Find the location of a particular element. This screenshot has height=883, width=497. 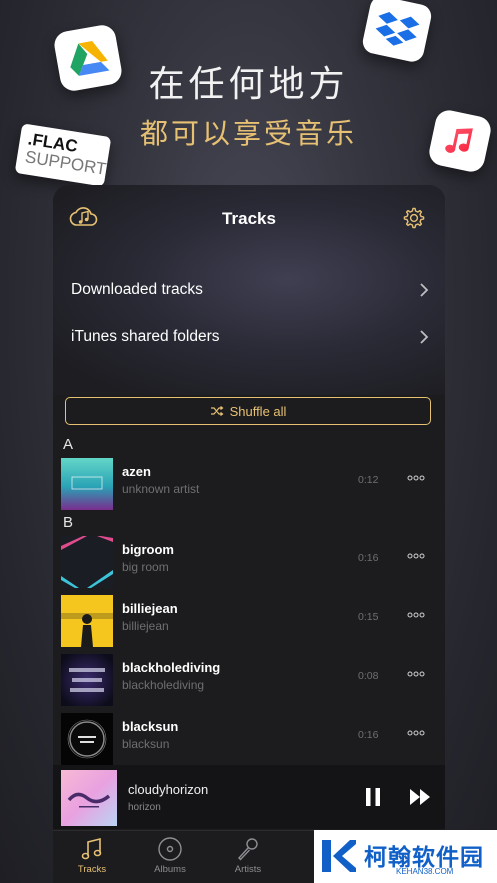

now-playing-subtitle: horizon is located at coordinates (144, 807).